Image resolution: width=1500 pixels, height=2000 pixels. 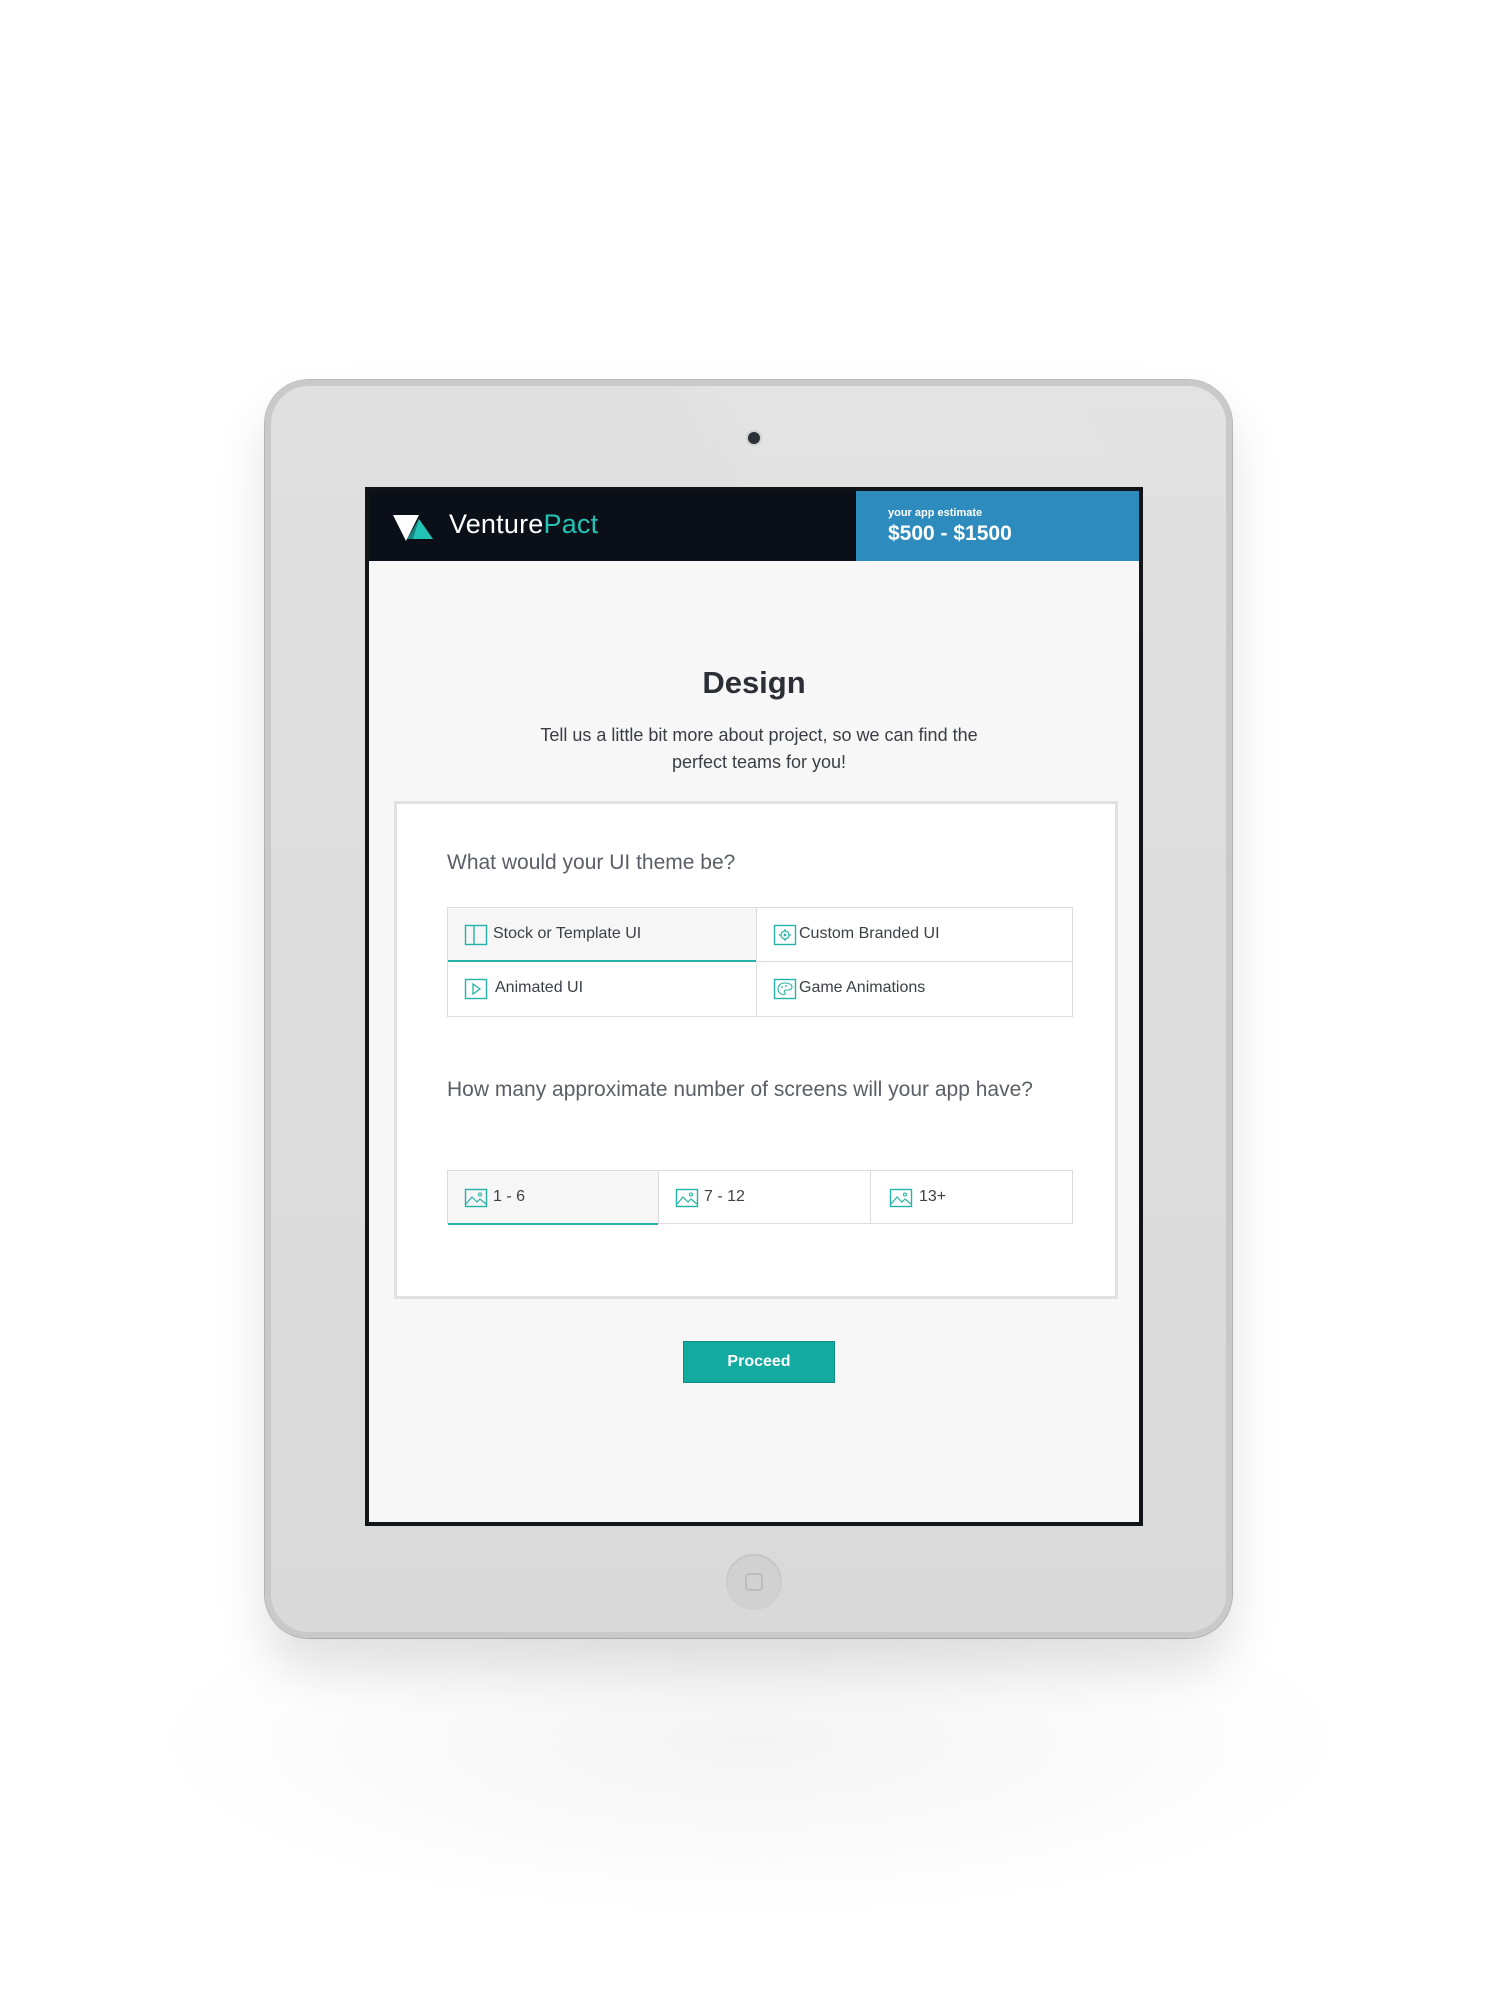 I want to click on option-stock-template-ui: Stock or Template UI, so click(x=602, y=935).